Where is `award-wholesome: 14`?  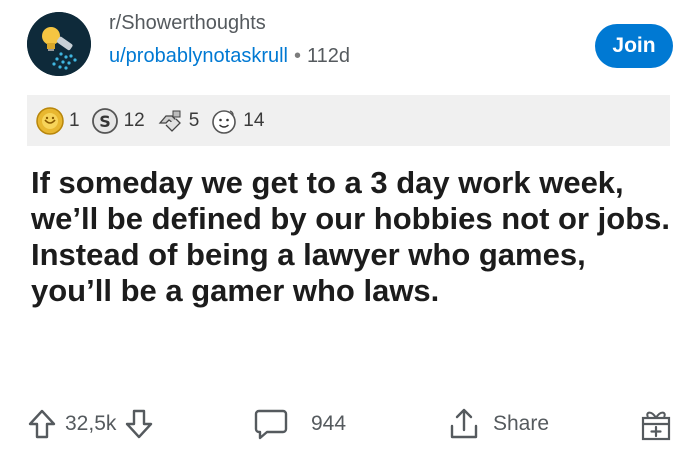 award-wholesome: 14 is located at coordinates (236, 121).